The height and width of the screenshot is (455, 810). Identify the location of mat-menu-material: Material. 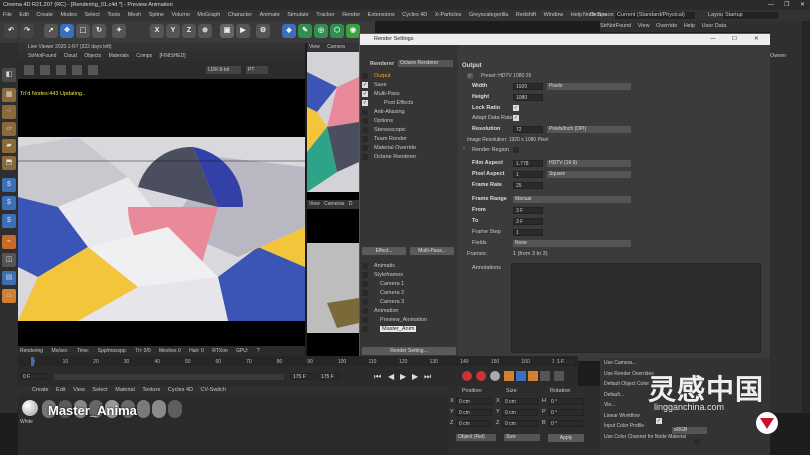
(125, 390).